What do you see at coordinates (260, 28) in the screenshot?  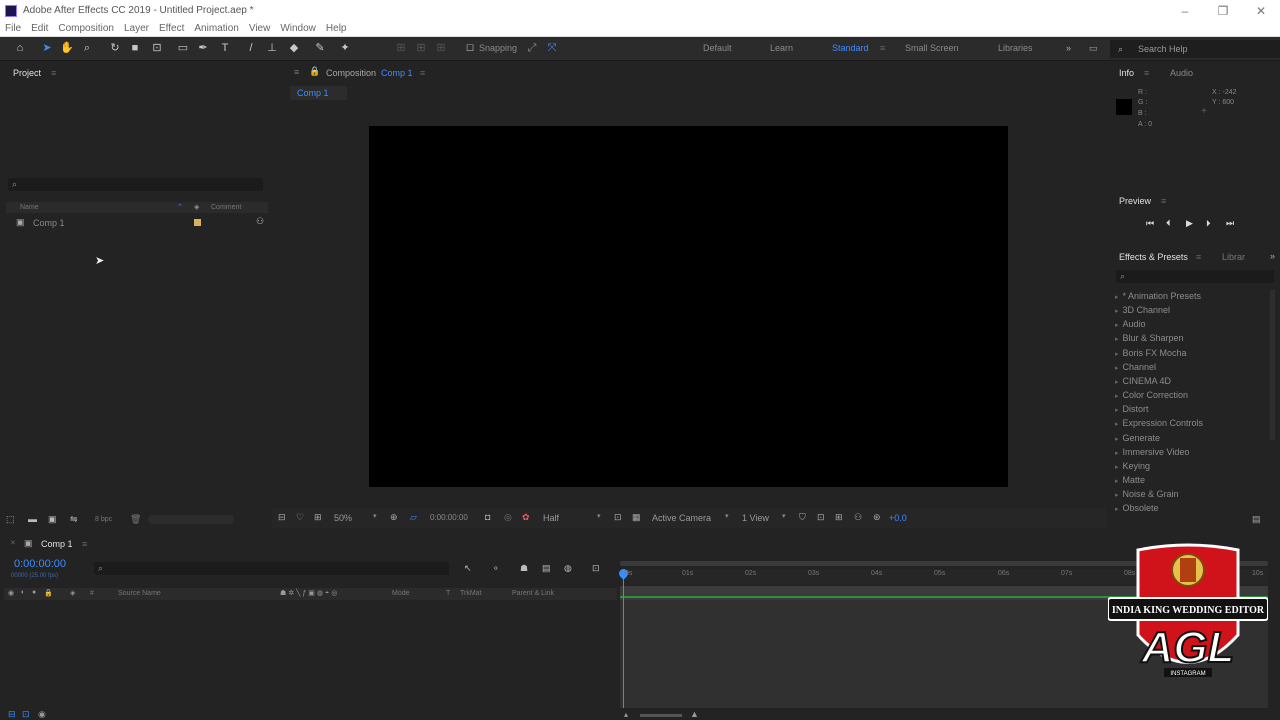 I see `menu-view: View` at bounding box center [260, 28].